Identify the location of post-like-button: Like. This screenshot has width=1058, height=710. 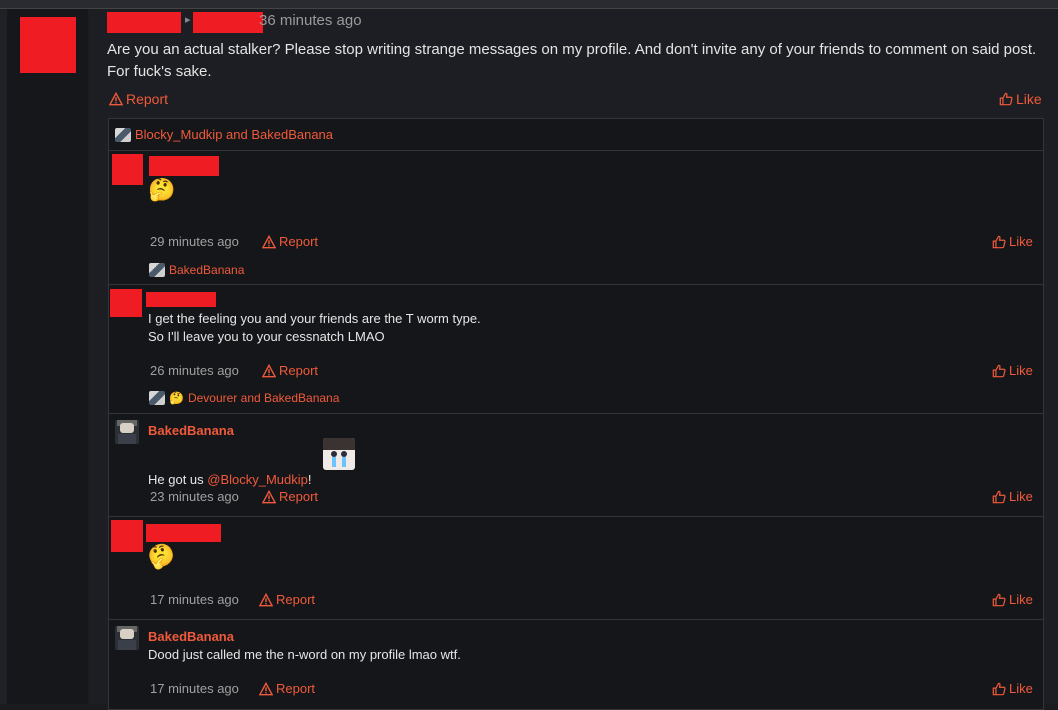
(1020, 99).